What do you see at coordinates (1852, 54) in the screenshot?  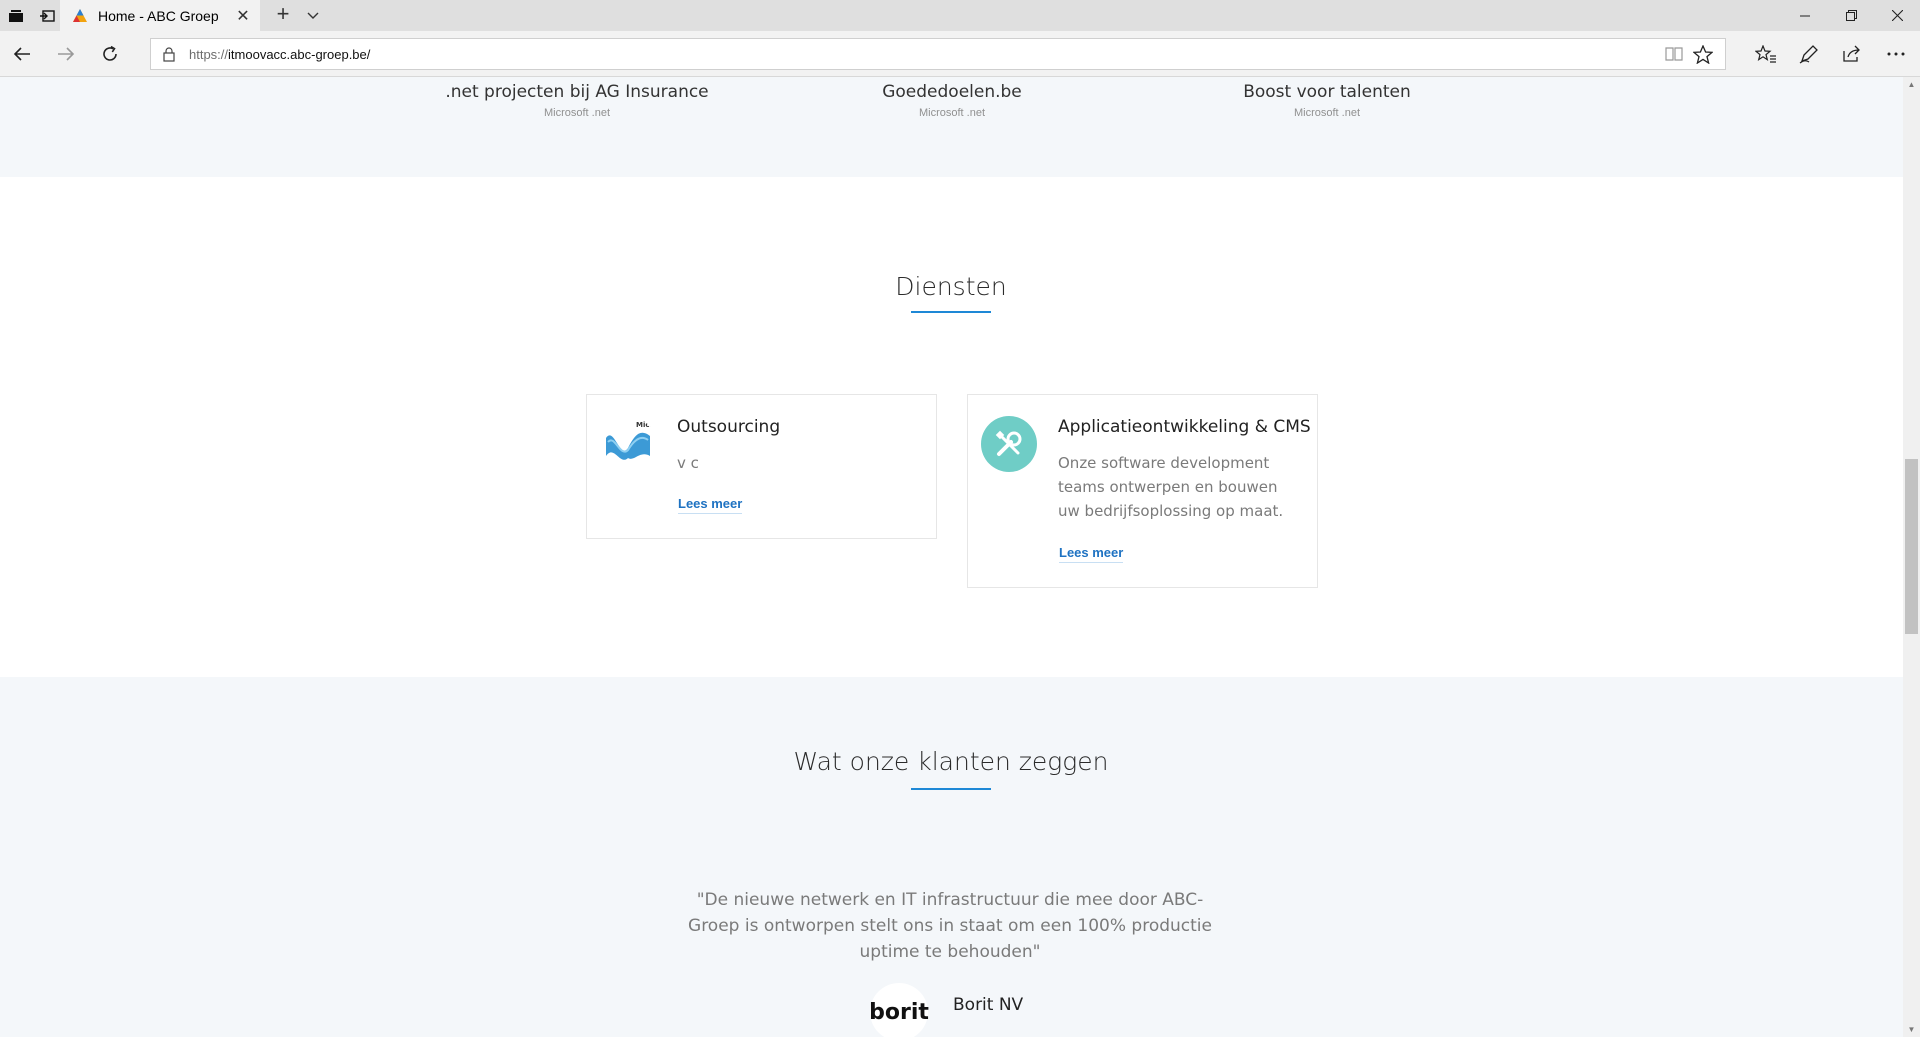 I see `share-icon` at bounding box center [1852, 54].